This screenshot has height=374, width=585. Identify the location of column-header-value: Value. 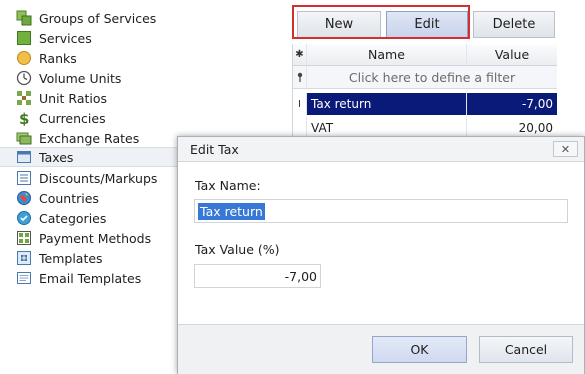
(512, 54).